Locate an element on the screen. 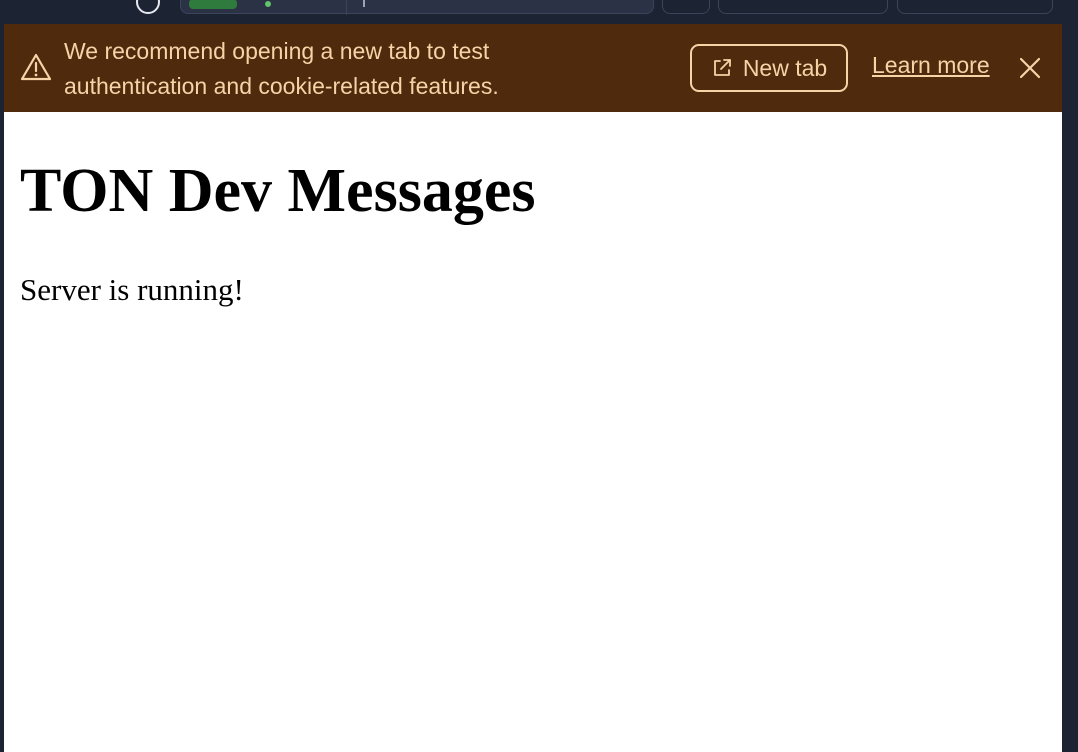 The height and width of the screenshot is (752, 1078). new-tab-label: New tab is located at coordinates (785, 67).